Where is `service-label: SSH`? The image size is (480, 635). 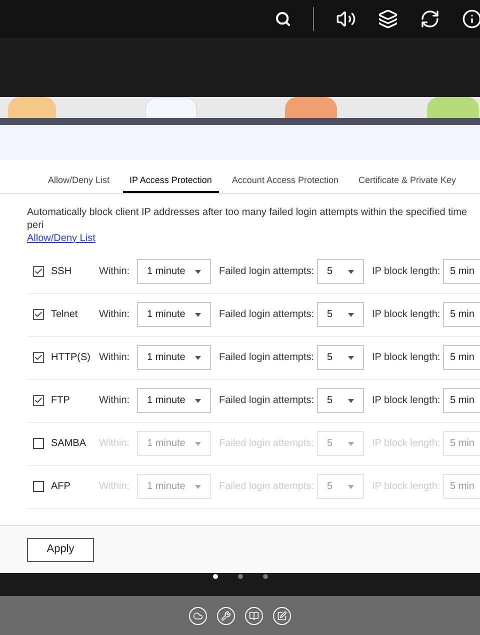 service-label: SSH is located at coordinates (62, 272).